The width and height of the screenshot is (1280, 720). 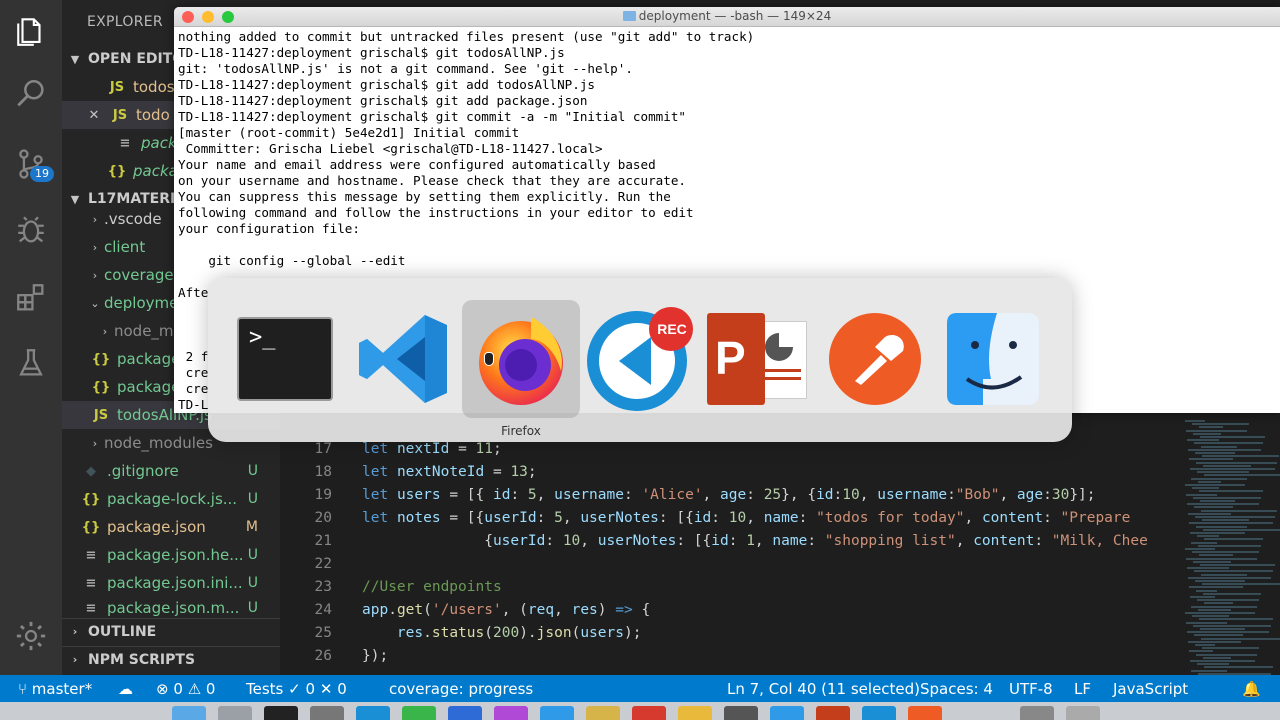 I want to click on js-file-icon: JS, so click(x=101, y=415).